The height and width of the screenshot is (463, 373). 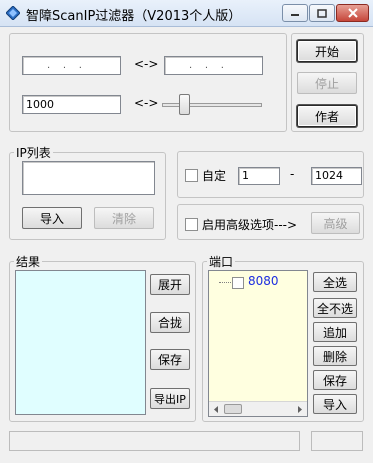 I want to click on port-item-8080: 8080, so click(x=263, y=281).